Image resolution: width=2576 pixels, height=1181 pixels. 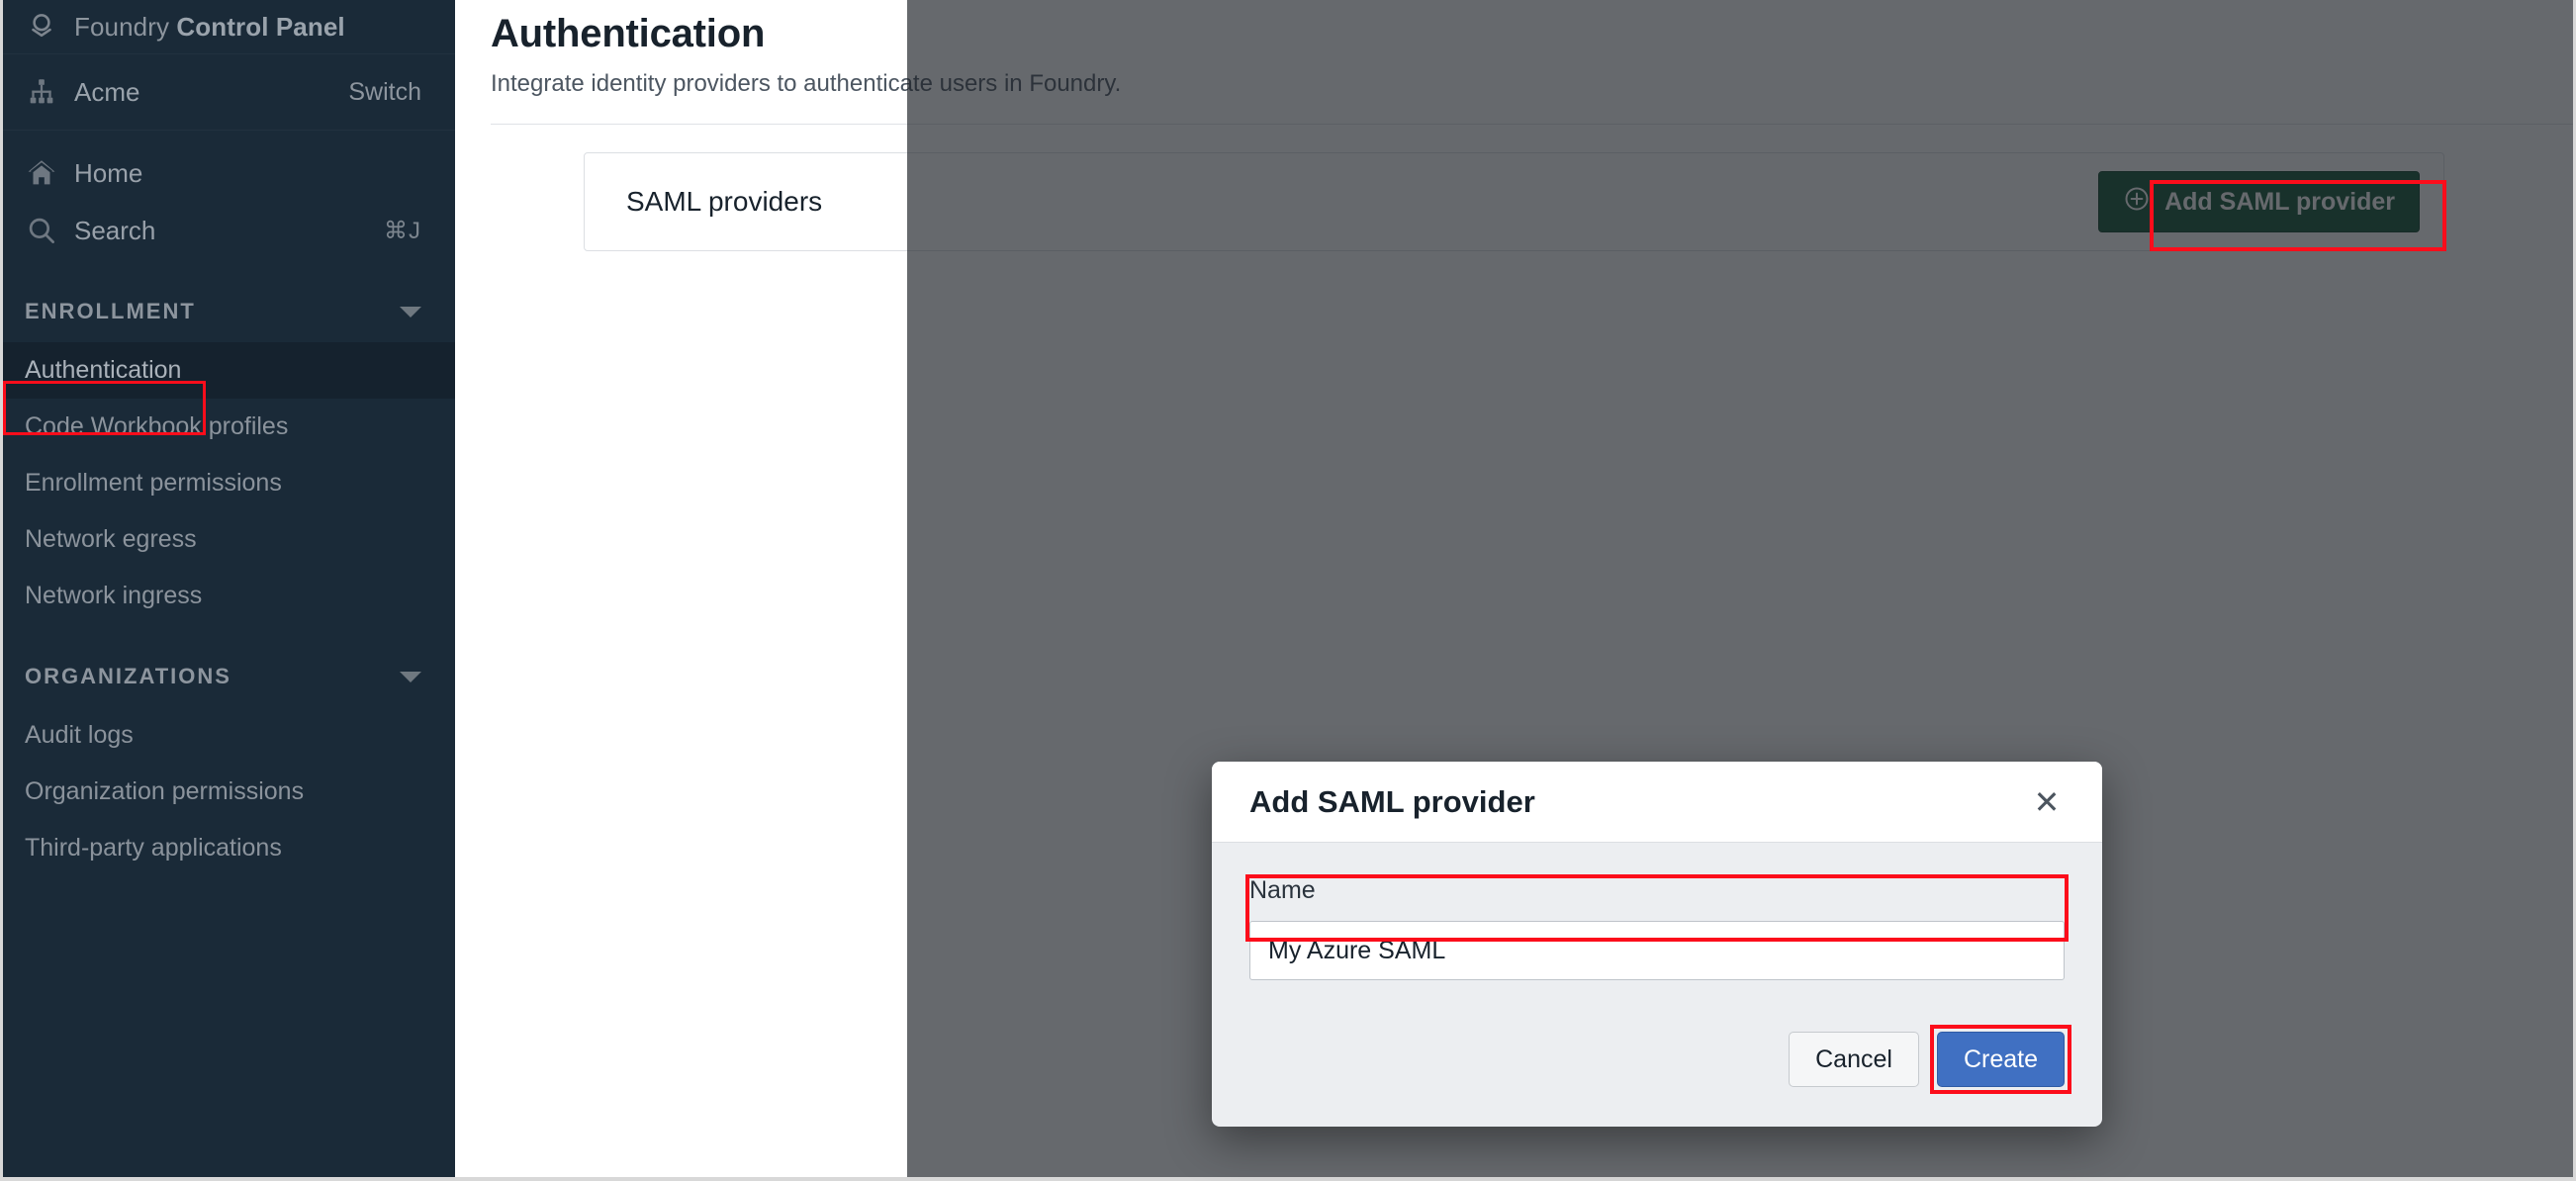 I want to click on sidebar-item-organization-permissions-label: Organization permissions, so click(x=165, y=791).